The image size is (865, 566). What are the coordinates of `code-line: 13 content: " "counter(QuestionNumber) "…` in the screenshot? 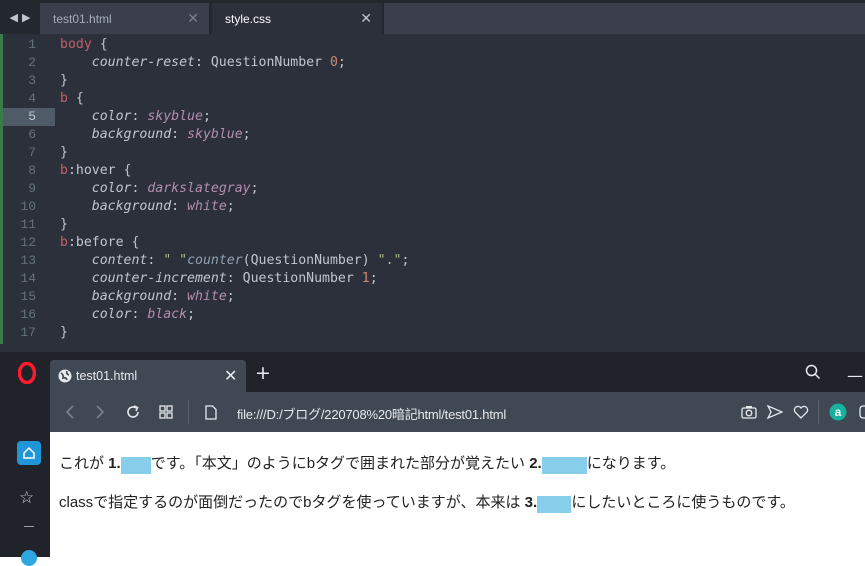 It's located at (432, 261).